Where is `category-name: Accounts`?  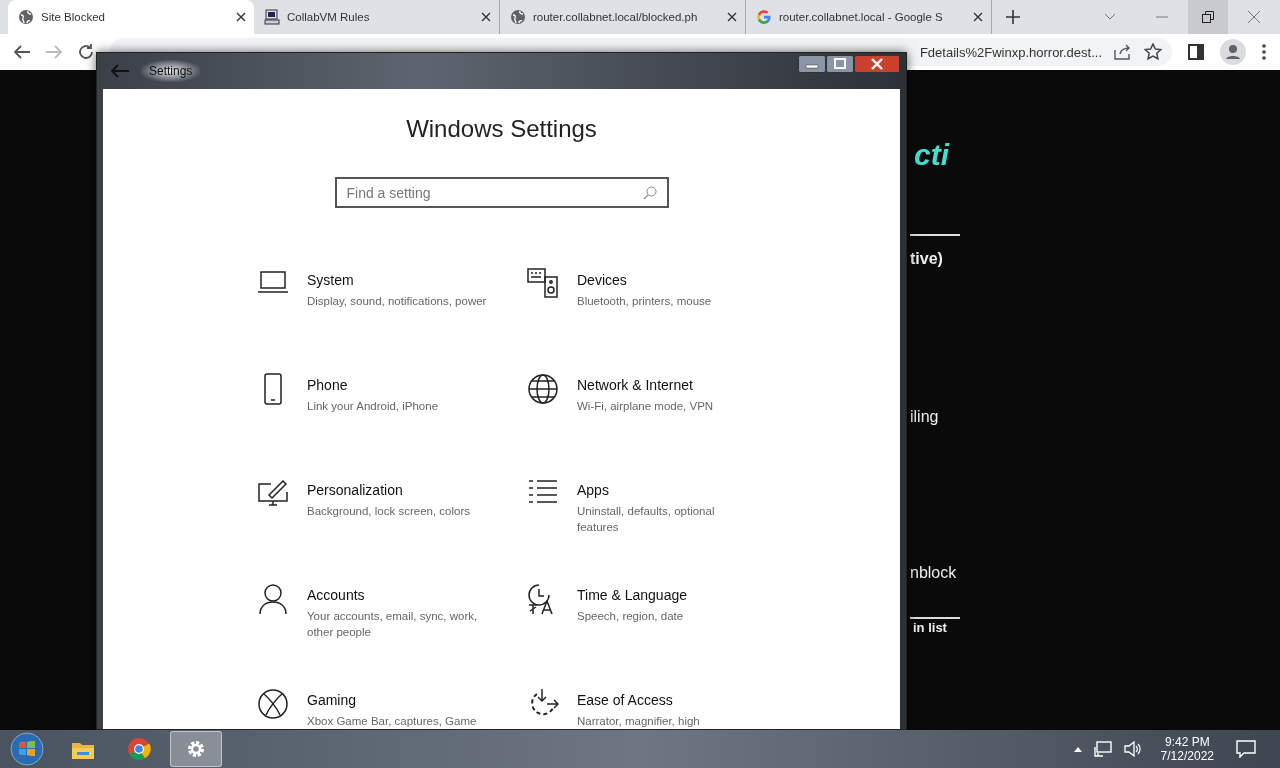 category-name: Accounts is located at coordinates (336, 595).